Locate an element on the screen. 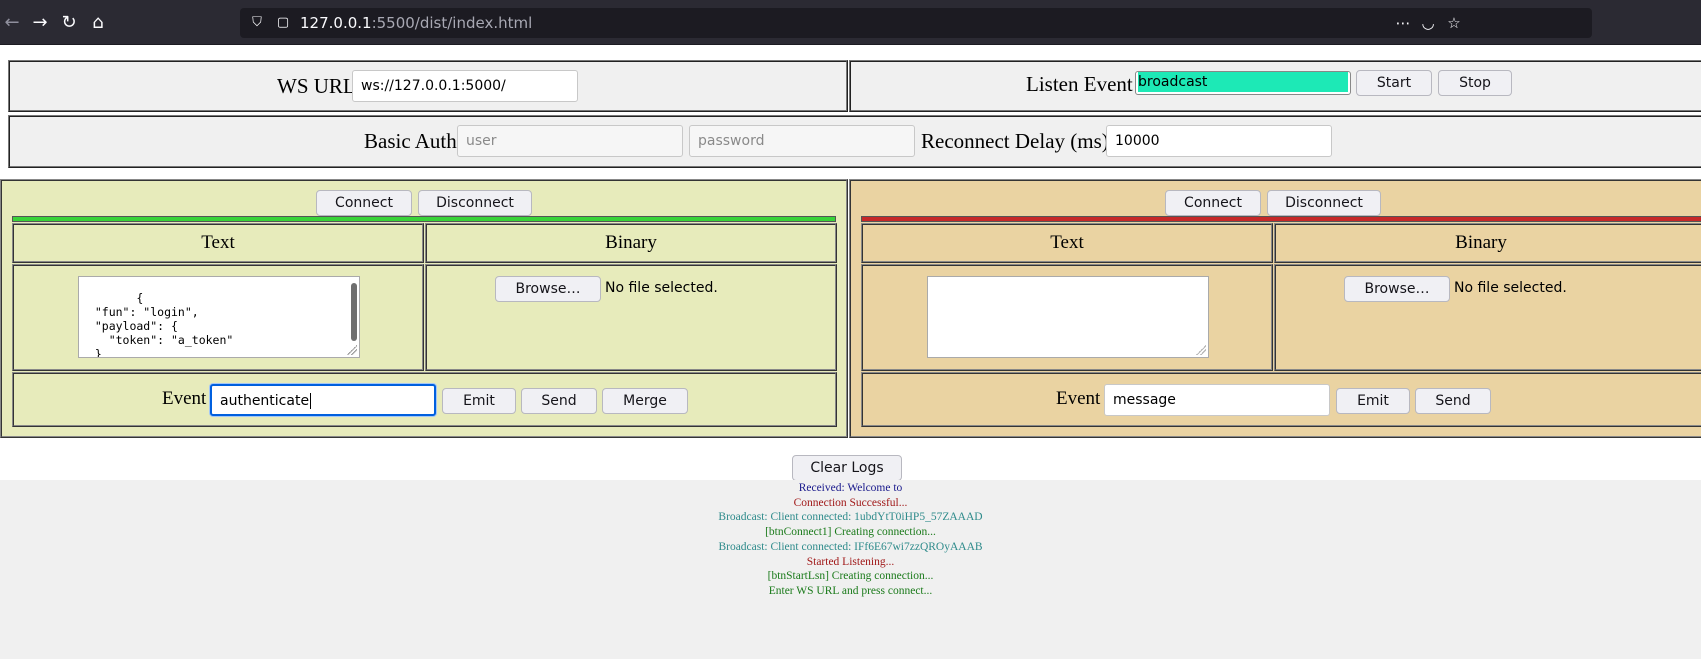 The height and width of the screenshot is (659, 1701). auth-password-input: password is located at coordinates (802, 141).